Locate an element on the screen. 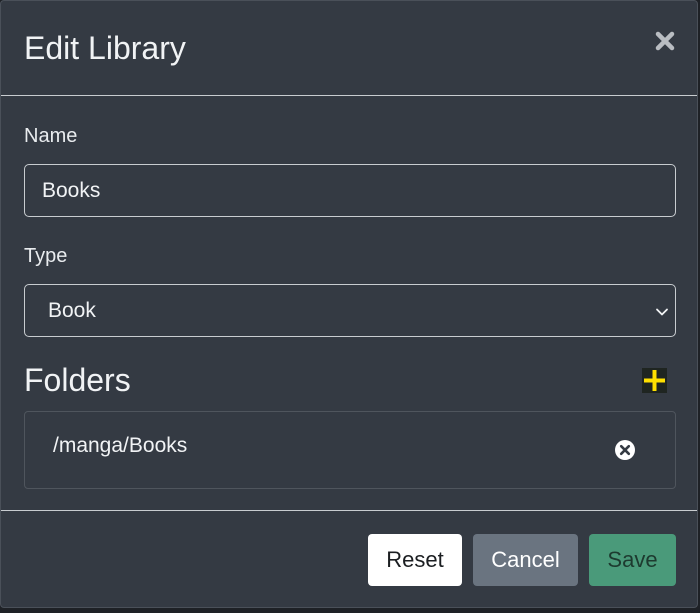 This screenshot has width=700, height=613. plus-icon is located at coordinates (654, 380).